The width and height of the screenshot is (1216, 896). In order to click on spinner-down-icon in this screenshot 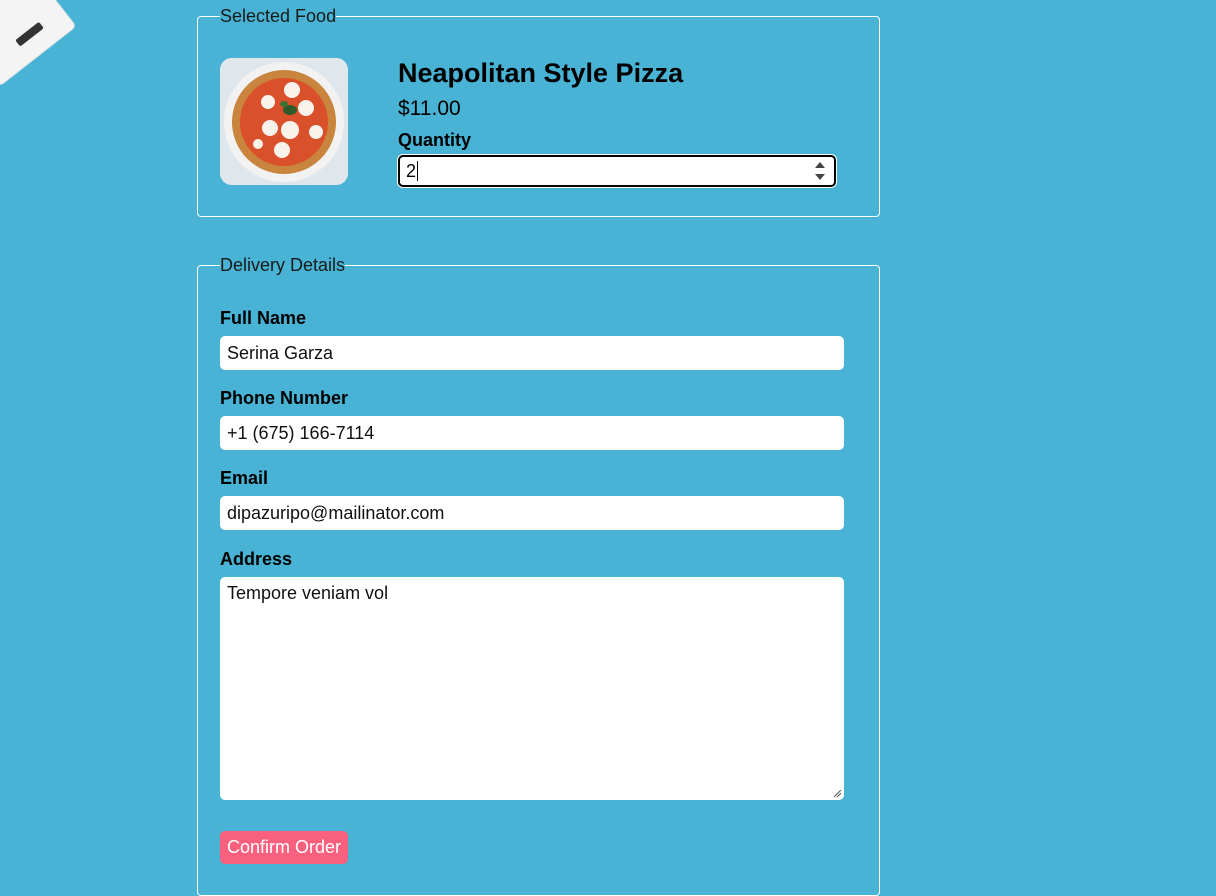, I will do `click(820, 177)`.